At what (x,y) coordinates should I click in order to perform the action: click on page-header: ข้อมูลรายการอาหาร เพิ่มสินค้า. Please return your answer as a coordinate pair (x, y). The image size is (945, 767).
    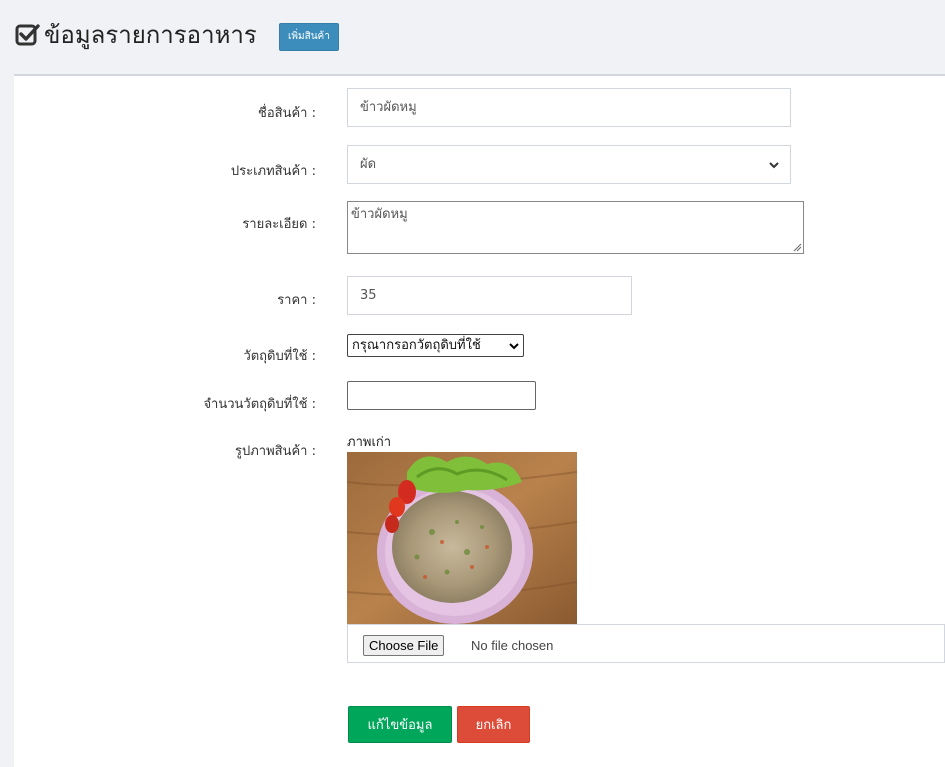
    Looking at the image, I should click on (472, 37).